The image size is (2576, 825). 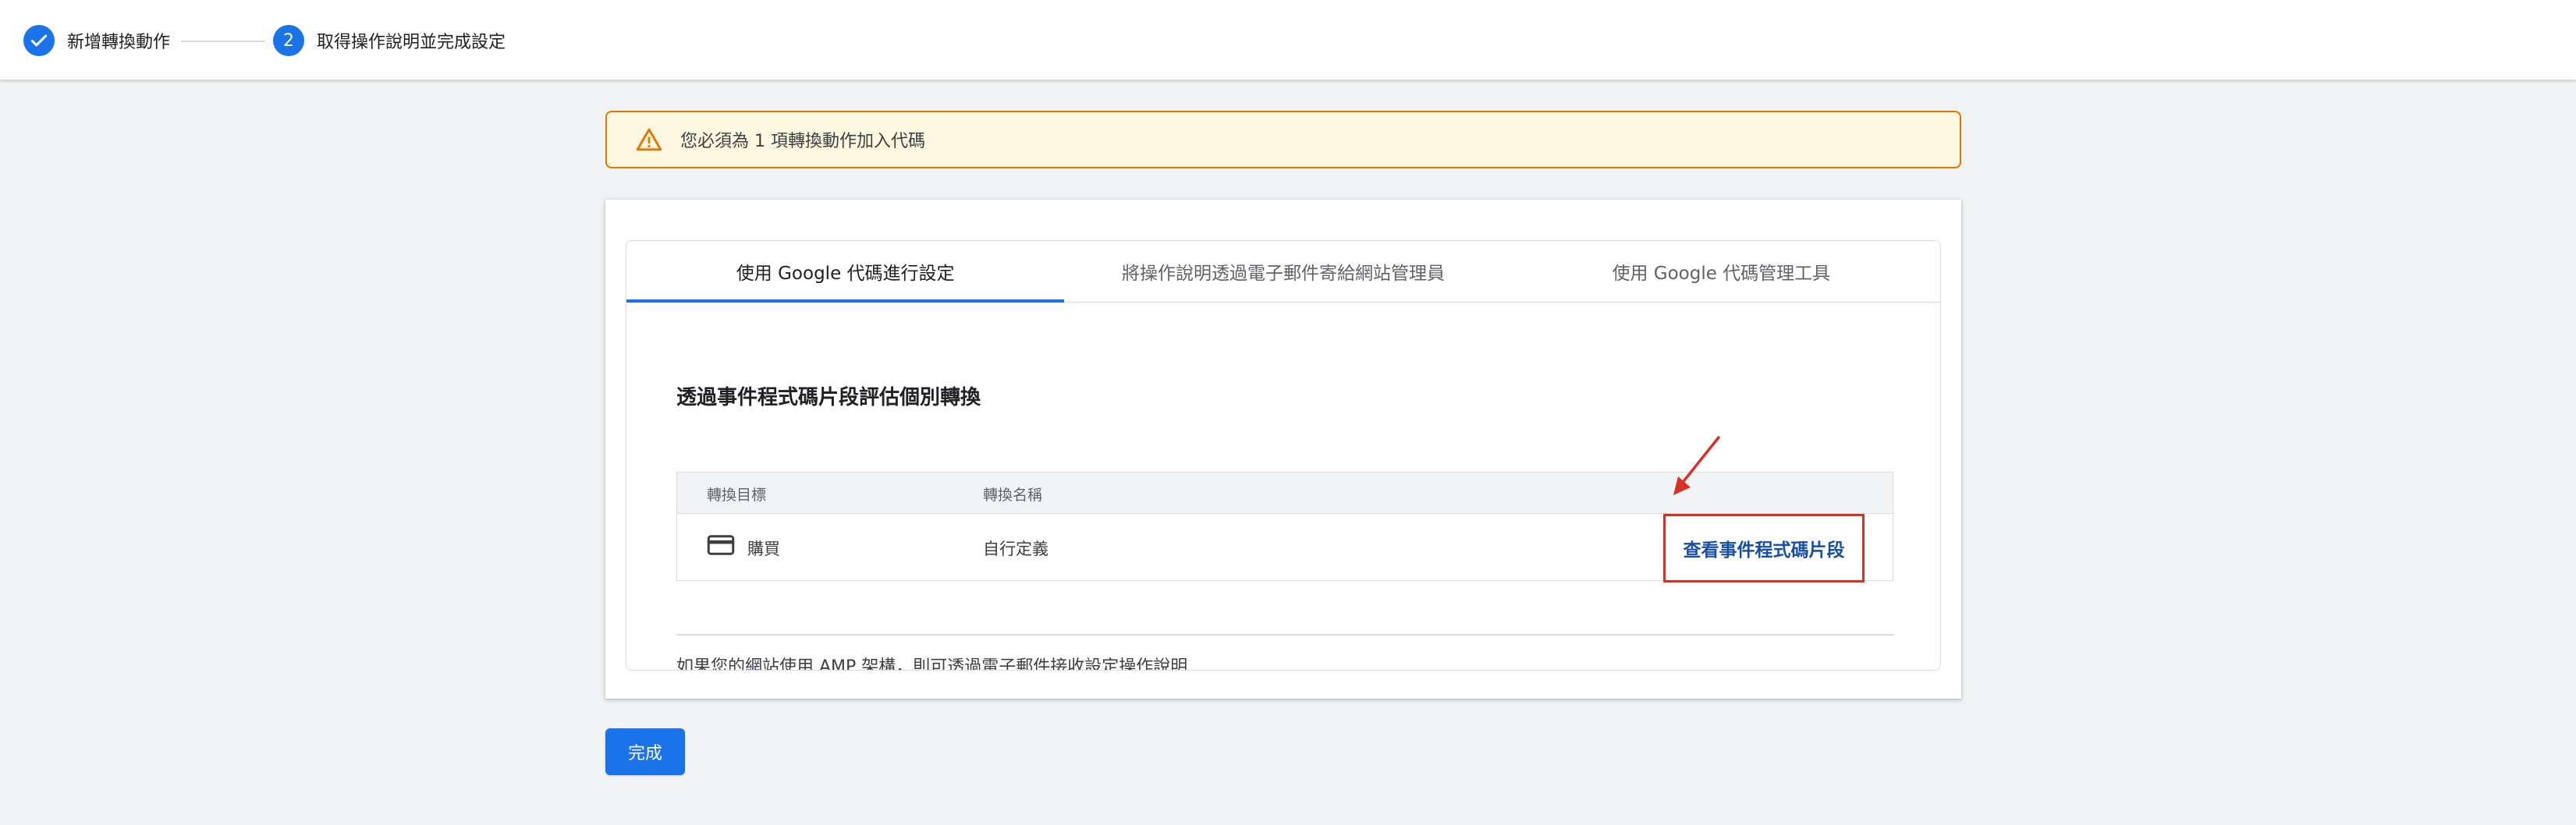 What do you see at coordinates (645, 751) in the screenshot?
I see `done-button: 完成` at bounding box center [645, 751].